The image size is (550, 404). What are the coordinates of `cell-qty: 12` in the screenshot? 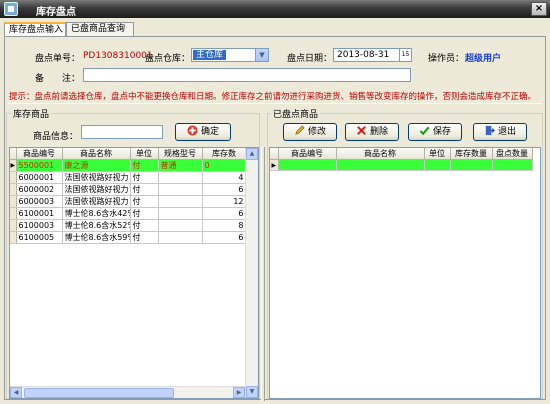 It's located at (224, 201).